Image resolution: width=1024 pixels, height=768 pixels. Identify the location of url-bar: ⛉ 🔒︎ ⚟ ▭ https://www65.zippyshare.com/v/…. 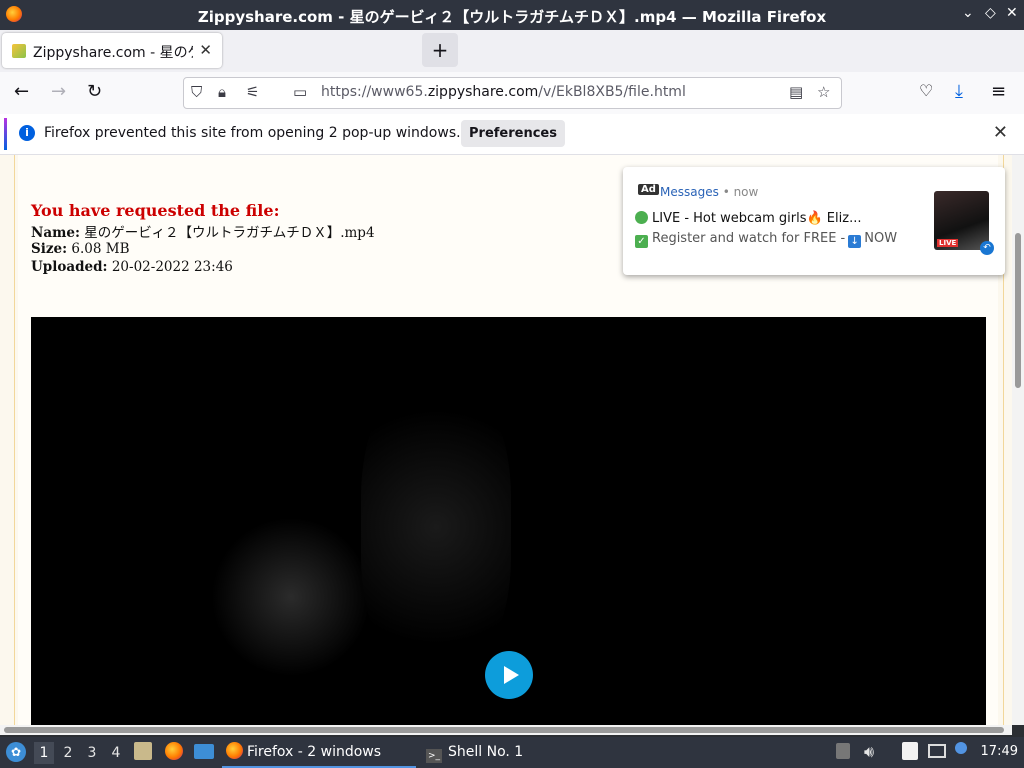
(512, 93).